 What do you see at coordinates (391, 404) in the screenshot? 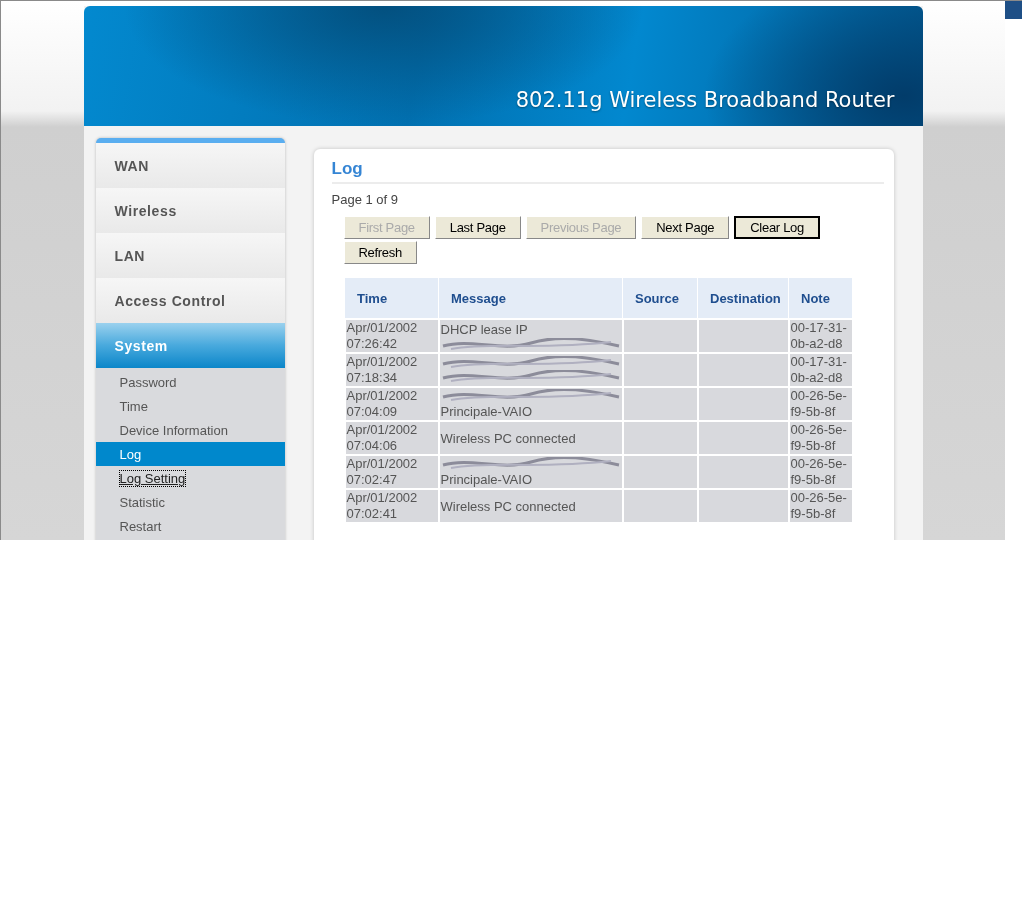
I see `time-cell: Apr/01/2002 07:04:09` at bounding box center [391, 404].